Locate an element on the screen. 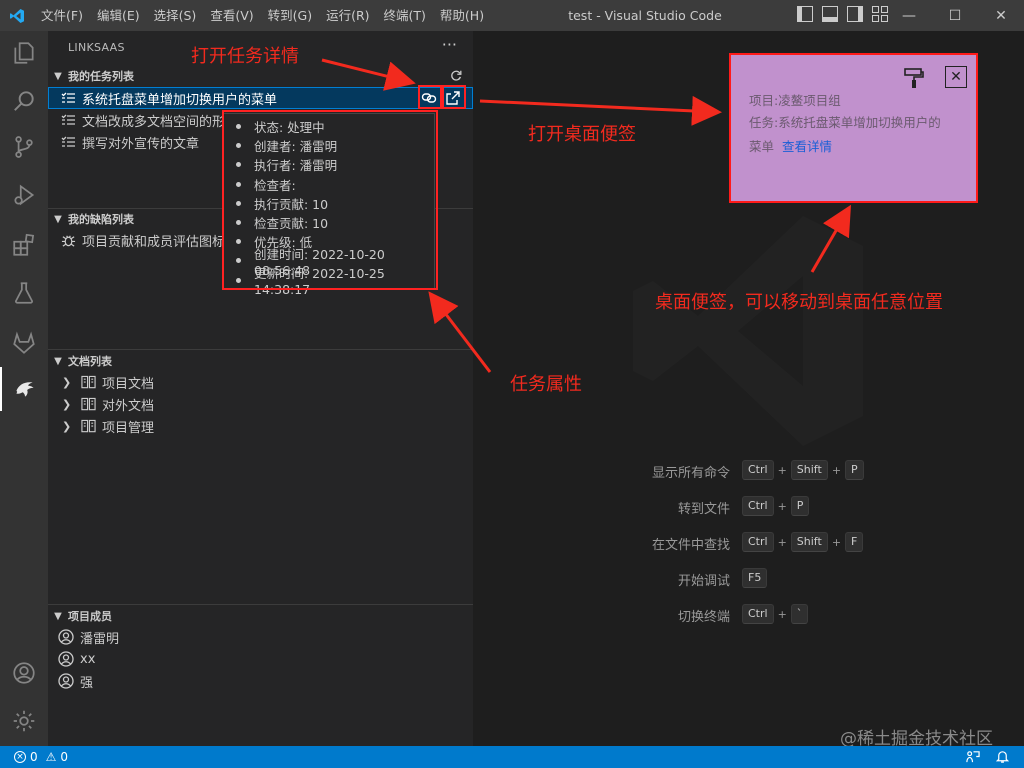  run-debug-icon is located at coordinates (24, 195).